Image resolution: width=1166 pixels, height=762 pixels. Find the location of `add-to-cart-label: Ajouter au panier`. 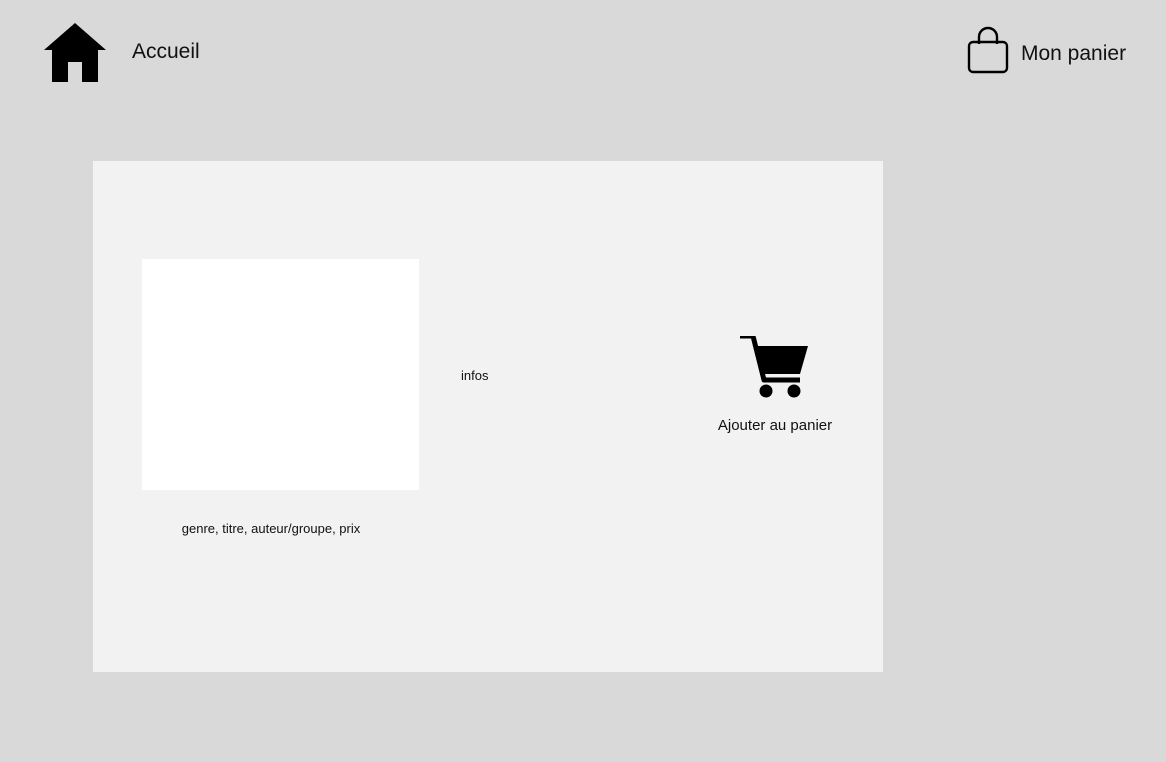

add-to-cart-label: Ajouter au panier is located at coordinates (775, 425).